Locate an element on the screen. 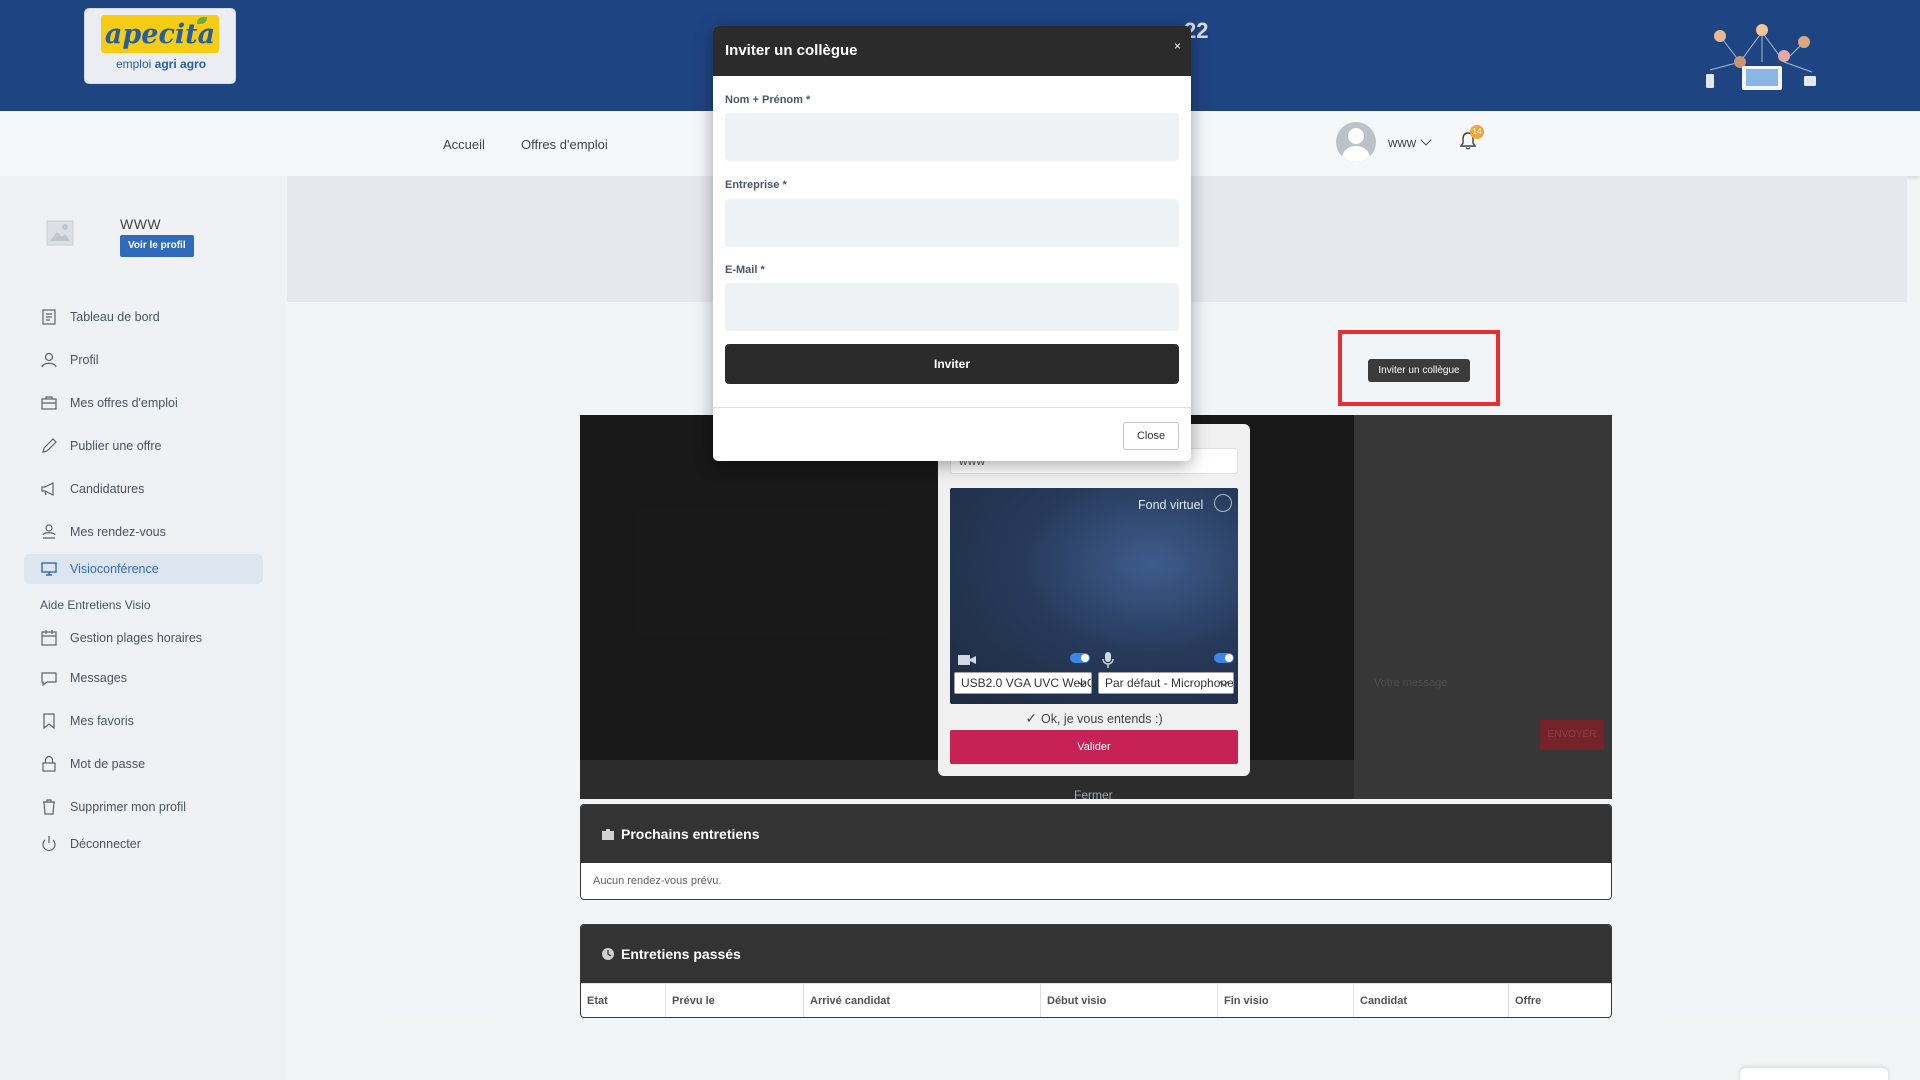 Image resolution: width=1920 pixels, height=1080 pixels. name-label: Nom + Prénom * is located at coordinates (768, 100).